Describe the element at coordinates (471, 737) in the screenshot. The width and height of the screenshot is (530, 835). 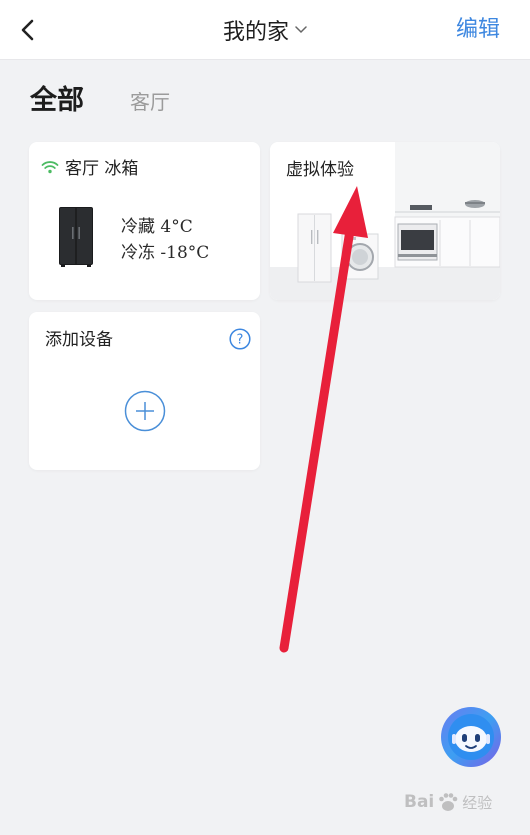
I see `robot-assistant-icon` at that location.